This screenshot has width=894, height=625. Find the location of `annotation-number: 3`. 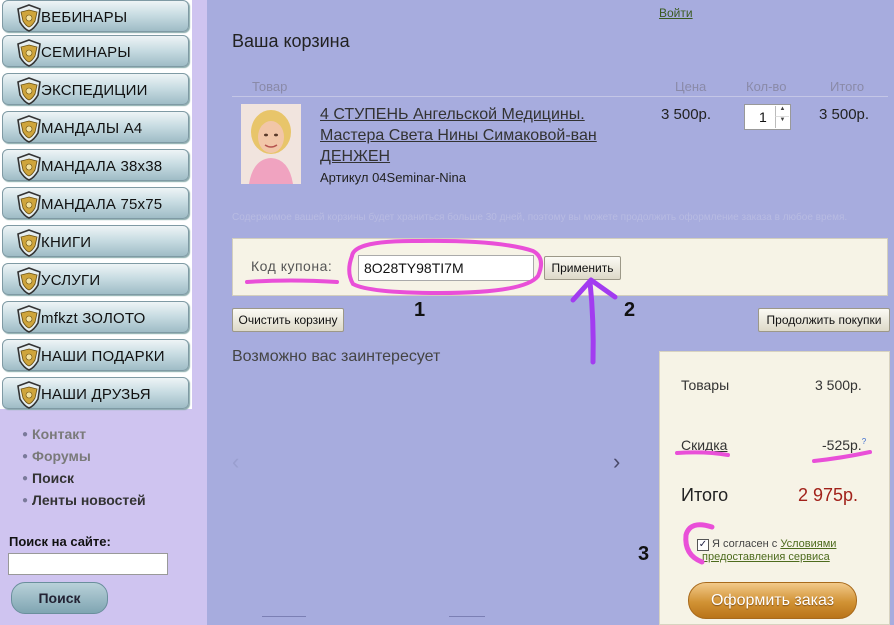

annotation-number: 3 is located at coordinates (644, 554).